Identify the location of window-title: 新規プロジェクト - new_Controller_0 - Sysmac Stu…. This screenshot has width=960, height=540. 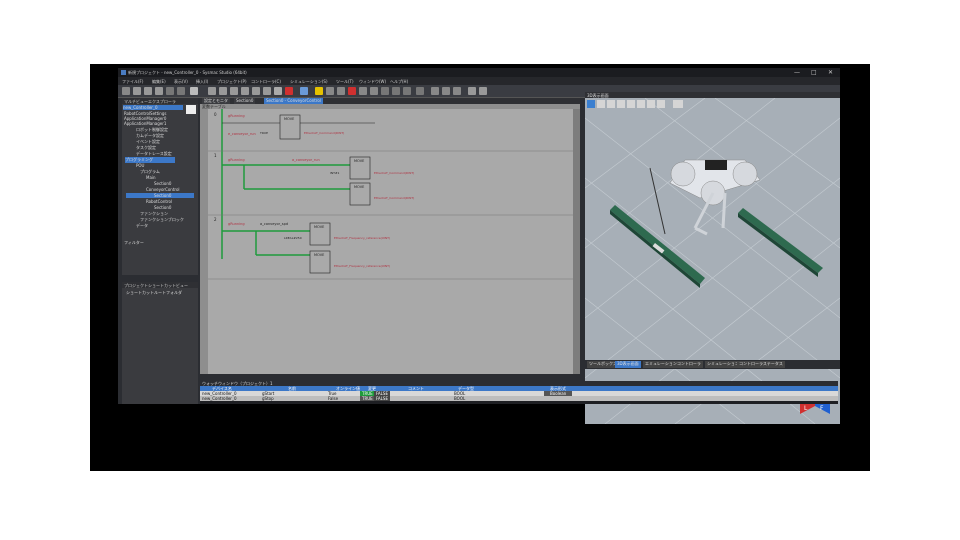
(187, 72).